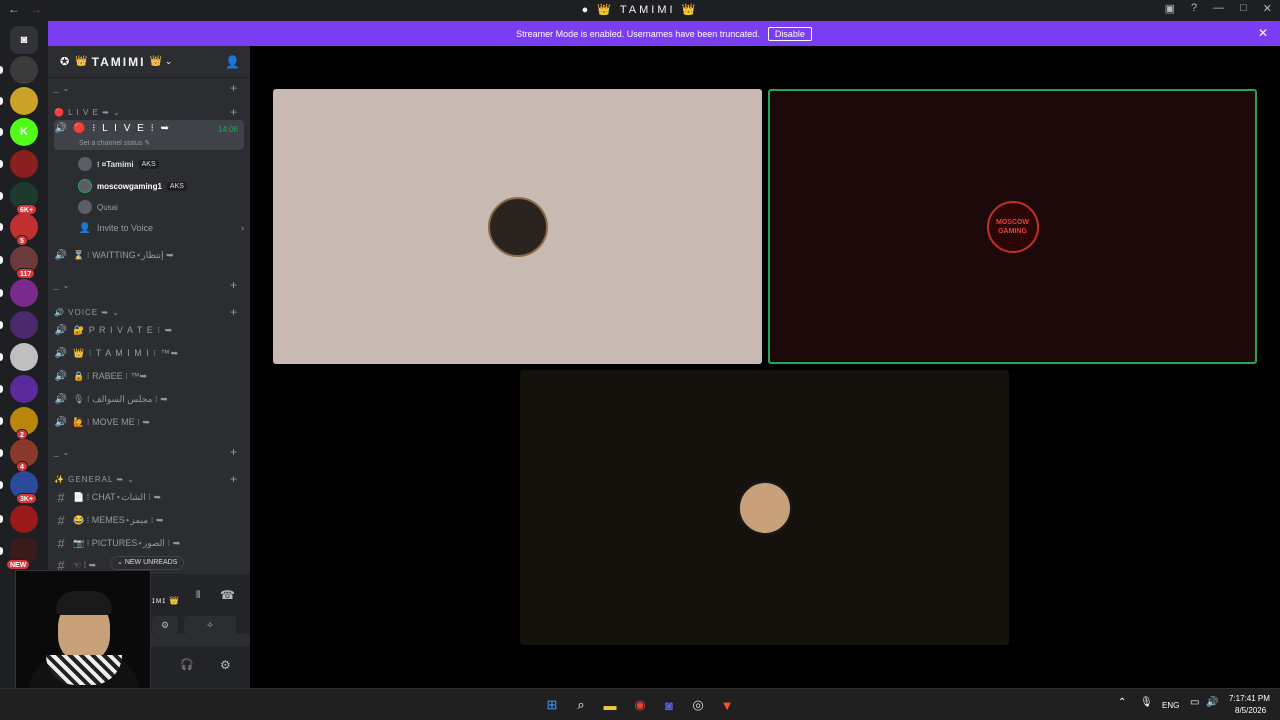 Image resolution: width=1280 pixels, height=720 pixels. I want to click on category-general: ✨ GENERAL ➥ ⌄ +, so click(149, 479).